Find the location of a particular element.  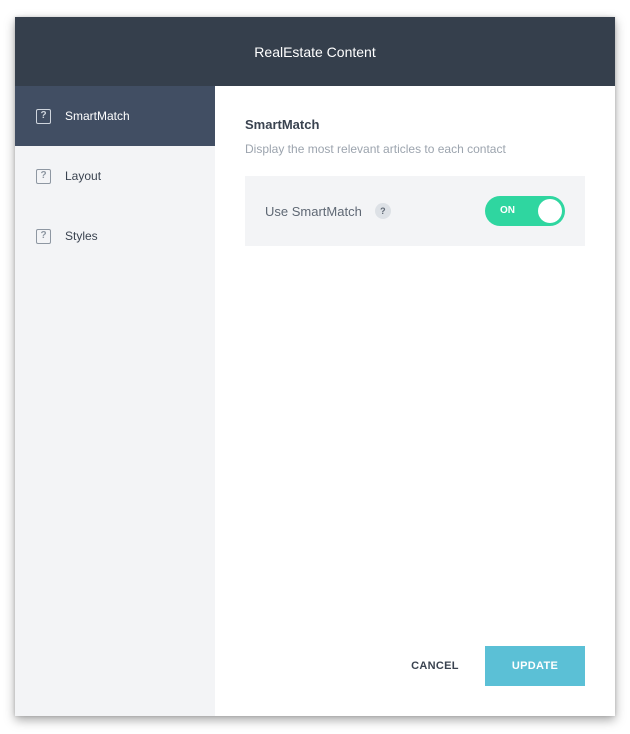

cancel-button: CANCEL is located at coordinates (435, 666).